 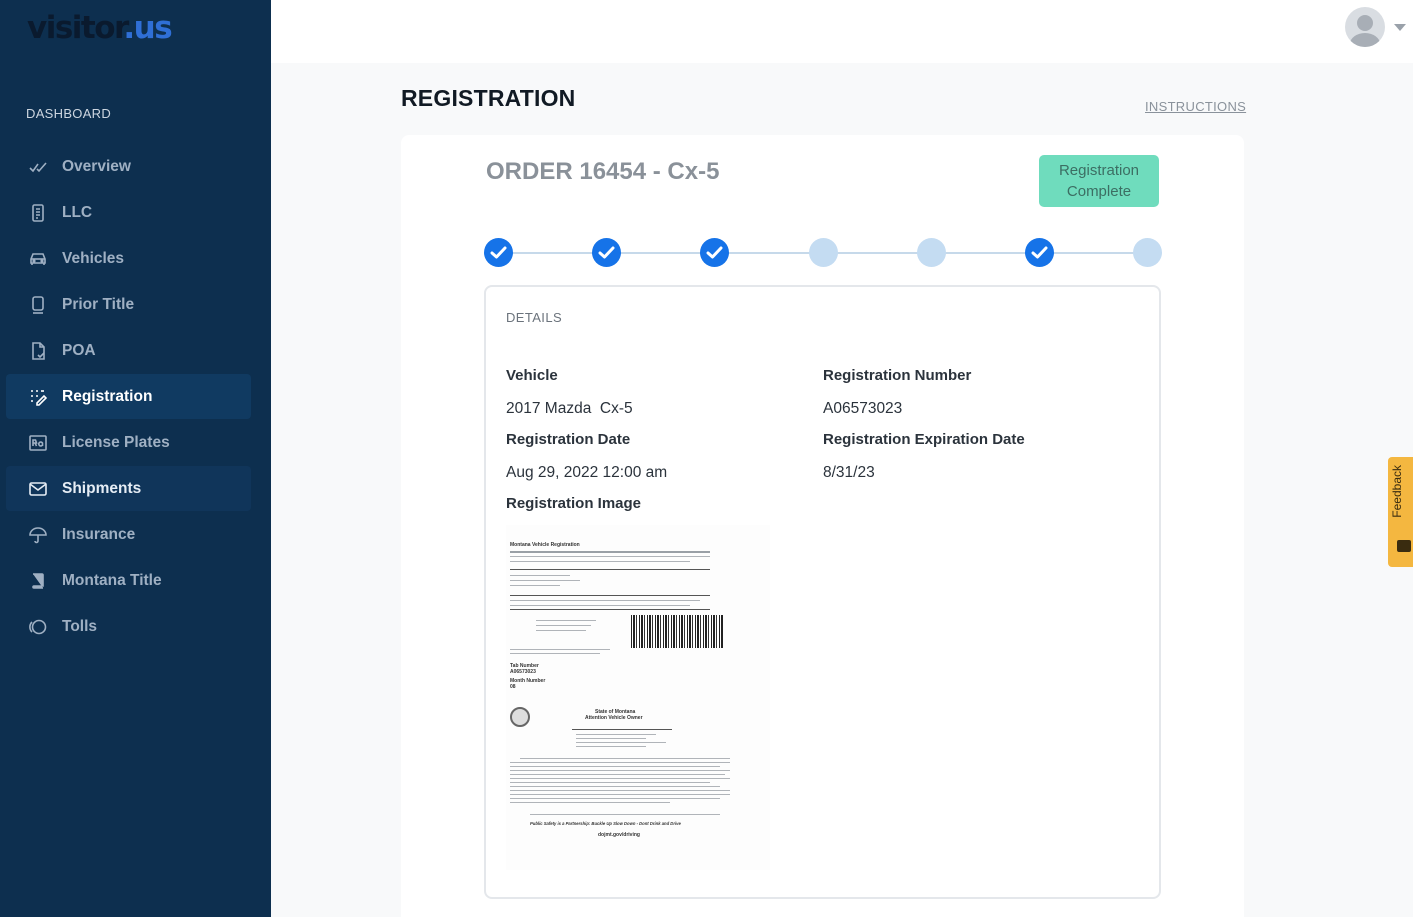 What do you see at coordinates (98, 304) in the screenshot?
I see `sidebar-item-label: Prior Title` at bounding box center [98, 304].